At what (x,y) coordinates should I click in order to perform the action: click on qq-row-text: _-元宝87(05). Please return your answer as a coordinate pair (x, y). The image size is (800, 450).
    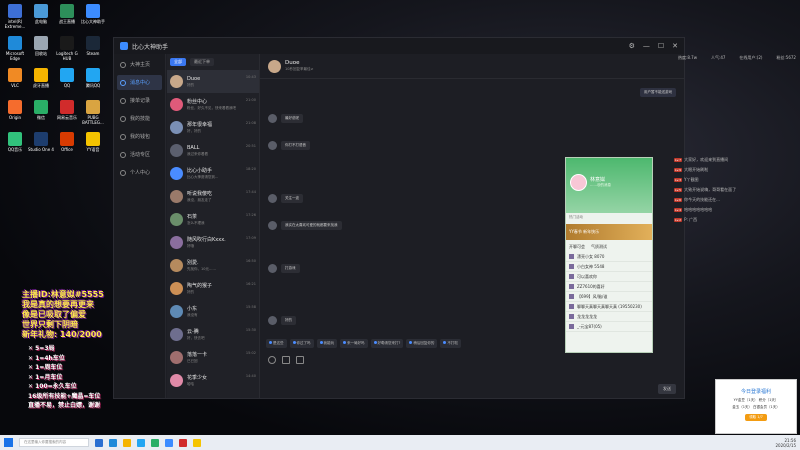
    Looking at the image, I should click on (589, 326).